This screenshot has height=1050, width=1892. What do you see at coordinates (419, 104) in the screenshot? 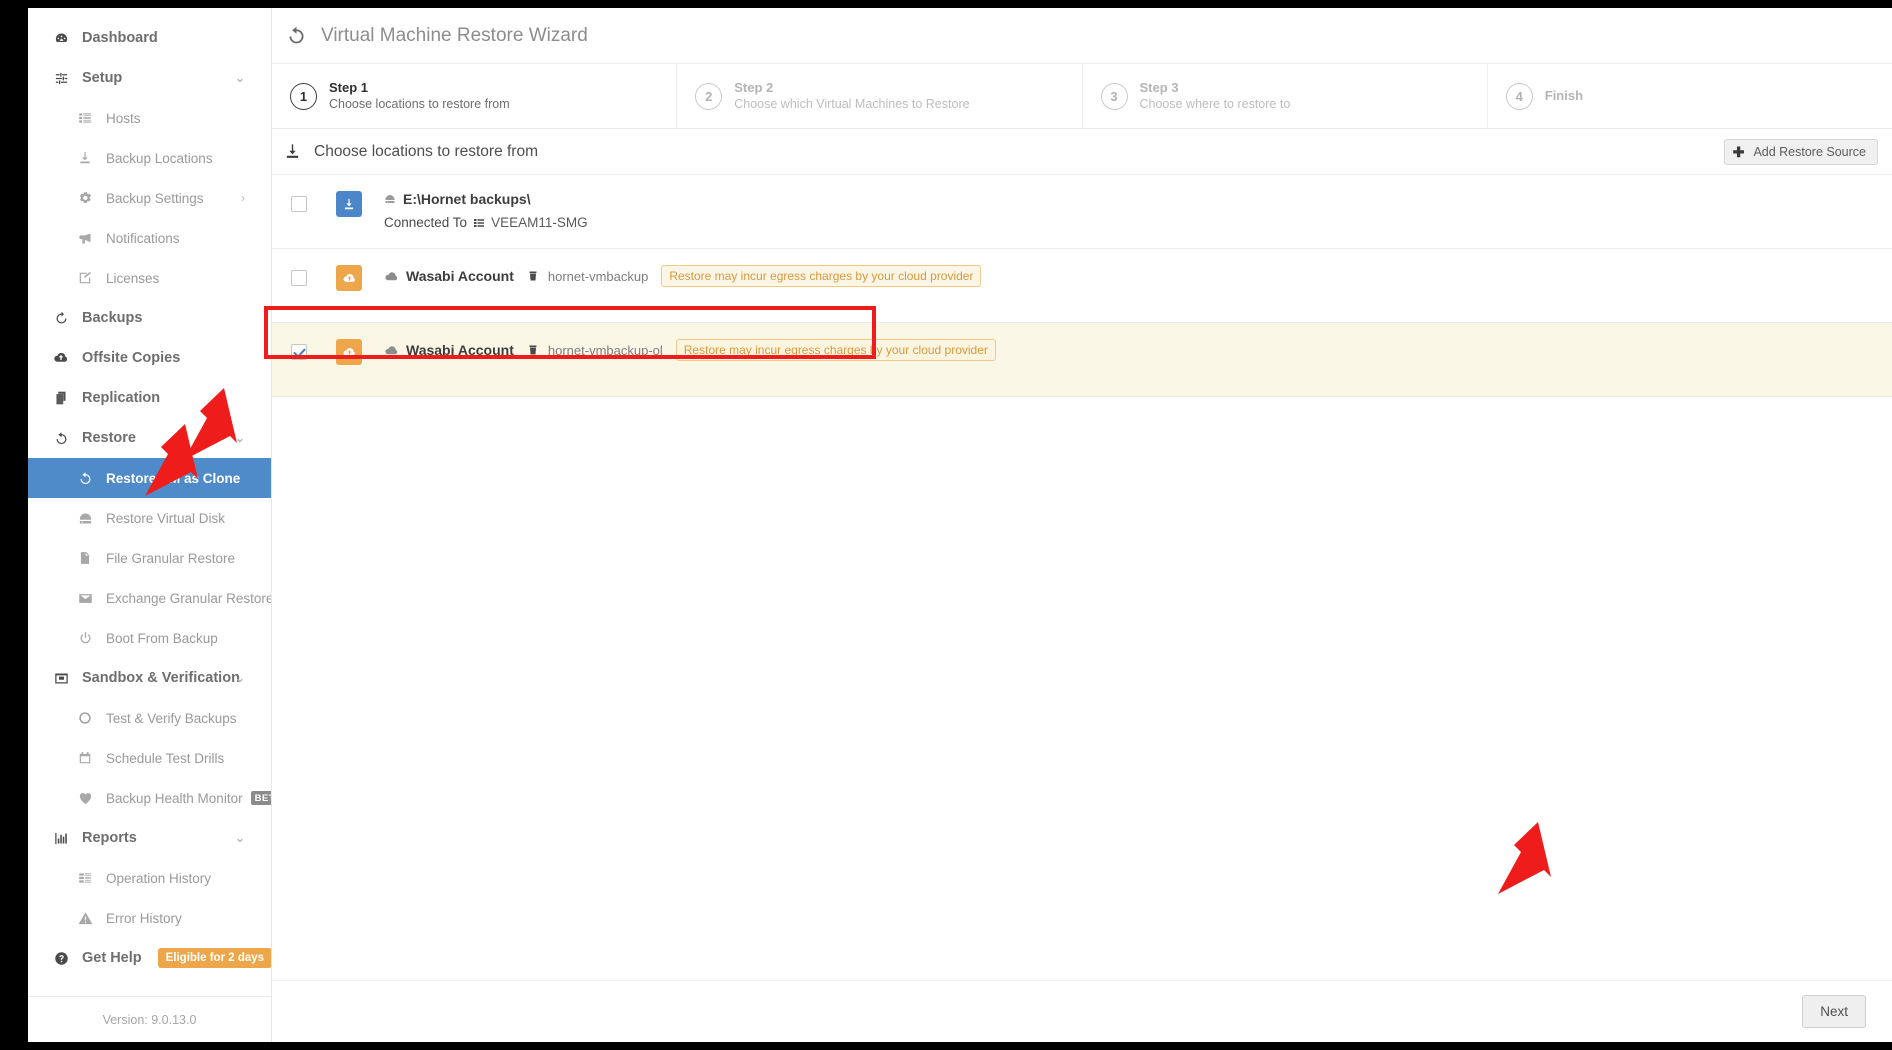
I see `step-description: Choose locations to restore from` at bounding box center [419, 104].